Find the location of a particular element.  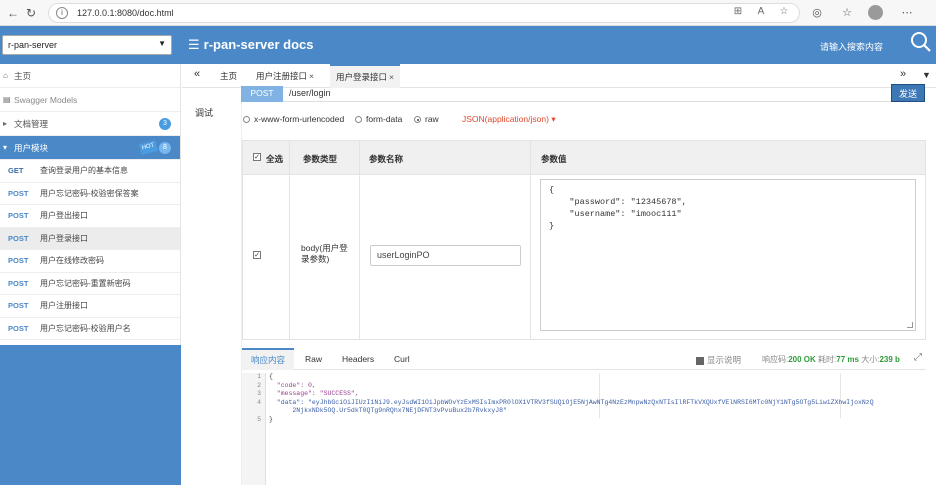

api-label: 用户忘记密码-重置新密码 is located at coordinates (85, 283).